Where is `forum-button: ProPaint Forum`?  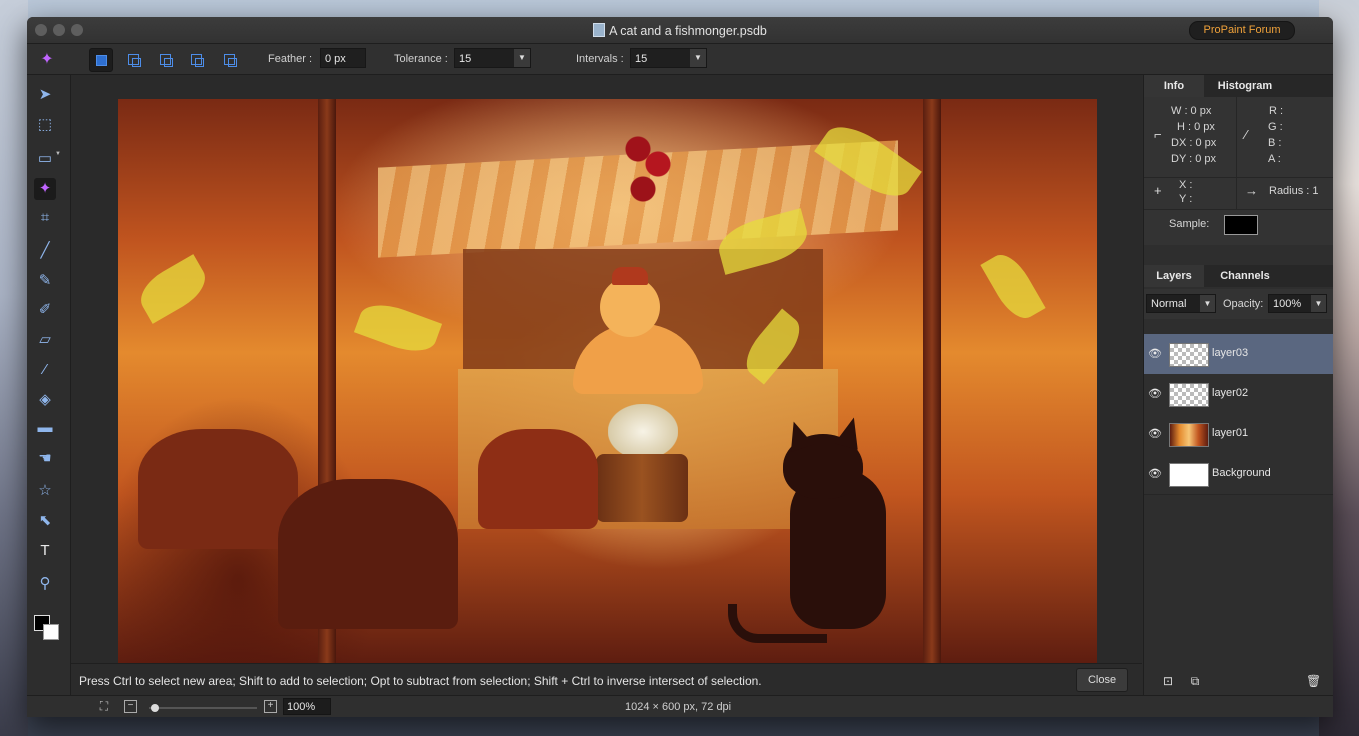 forum-button: ProPaint Forum is located at coordinates (1242, 30).